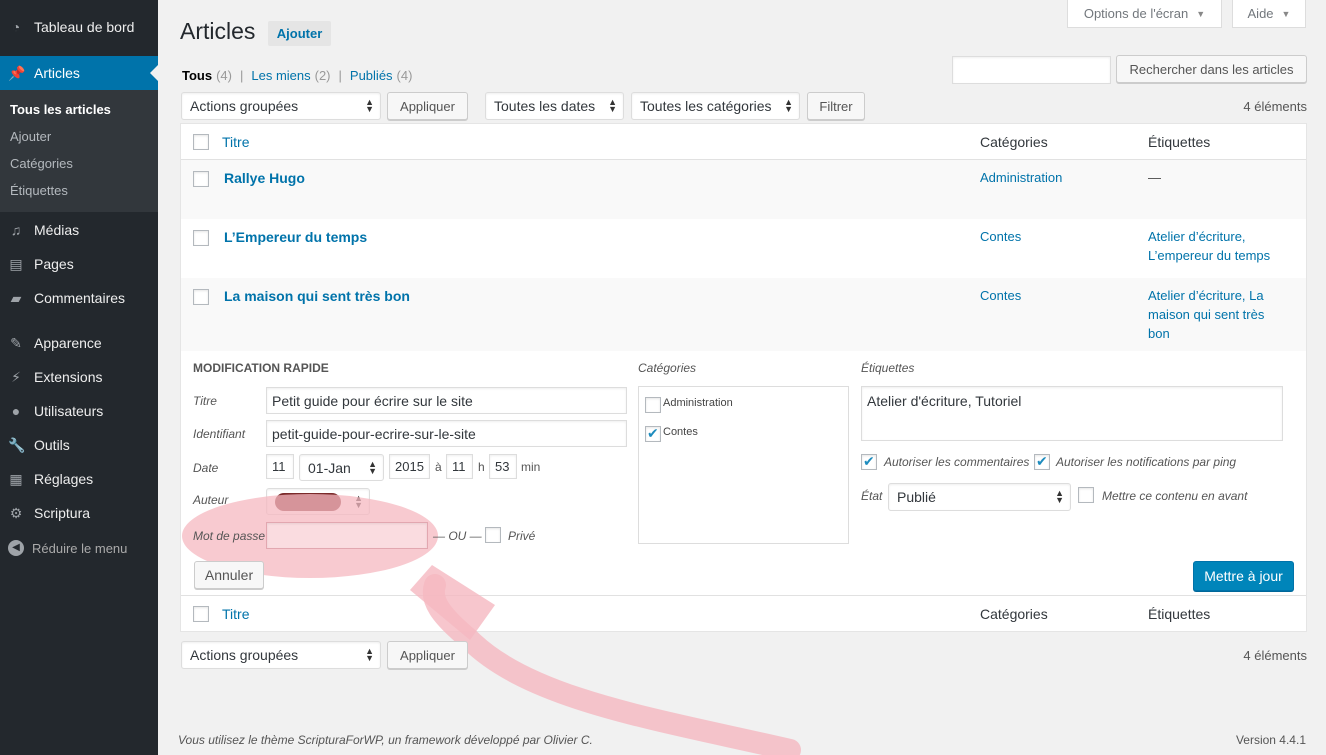 The width and height of the screenshot is (1326, 755). I want to click on bulk-actions-select-bottom: Actions groupées ▲ ▼, so click(281, 655).